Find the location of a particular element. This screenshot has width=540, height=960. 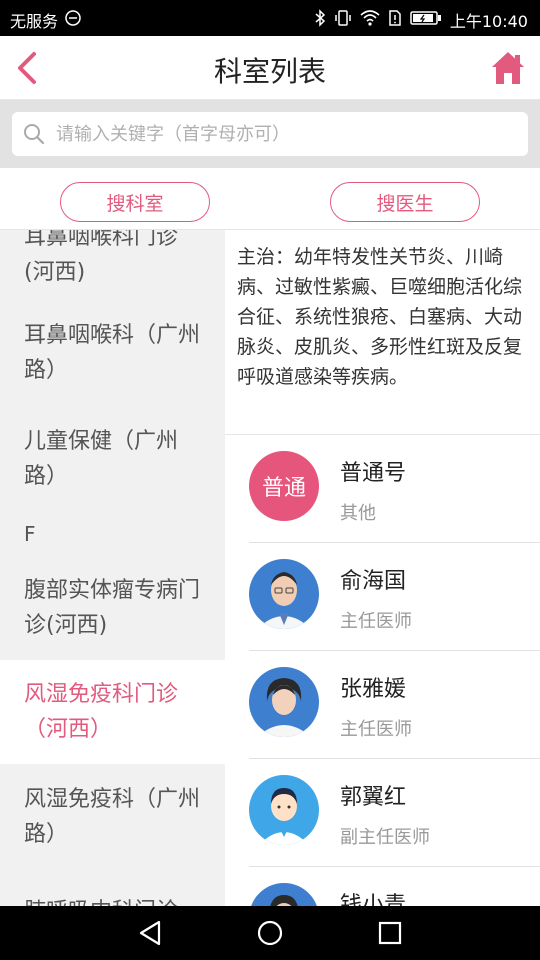

battery-icon is located at coordinates (426, 20).